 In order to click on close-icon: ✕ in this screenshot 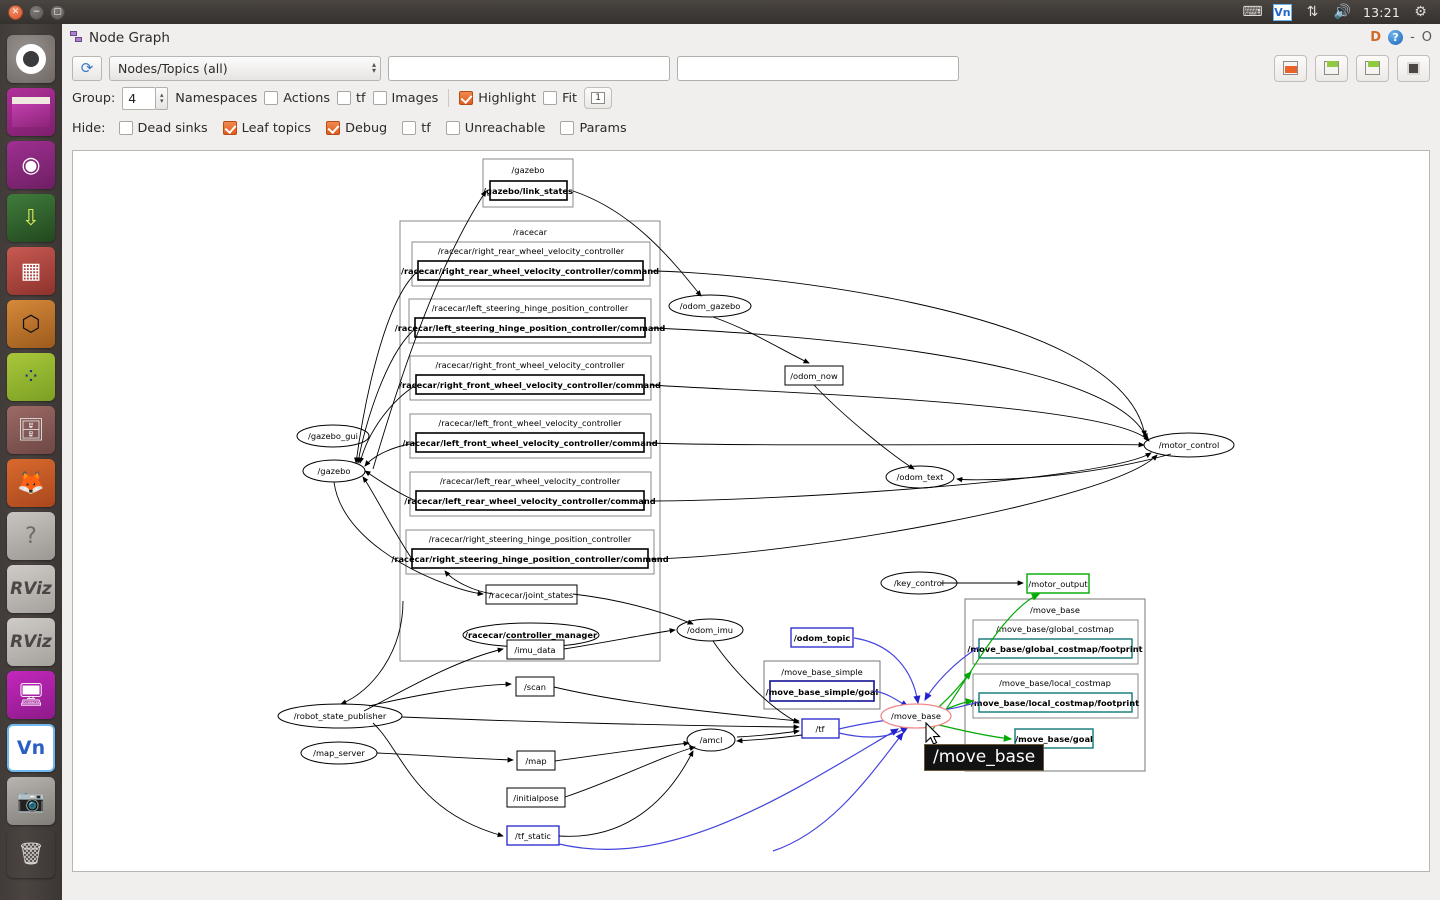, I will do `click(15, 12)`.